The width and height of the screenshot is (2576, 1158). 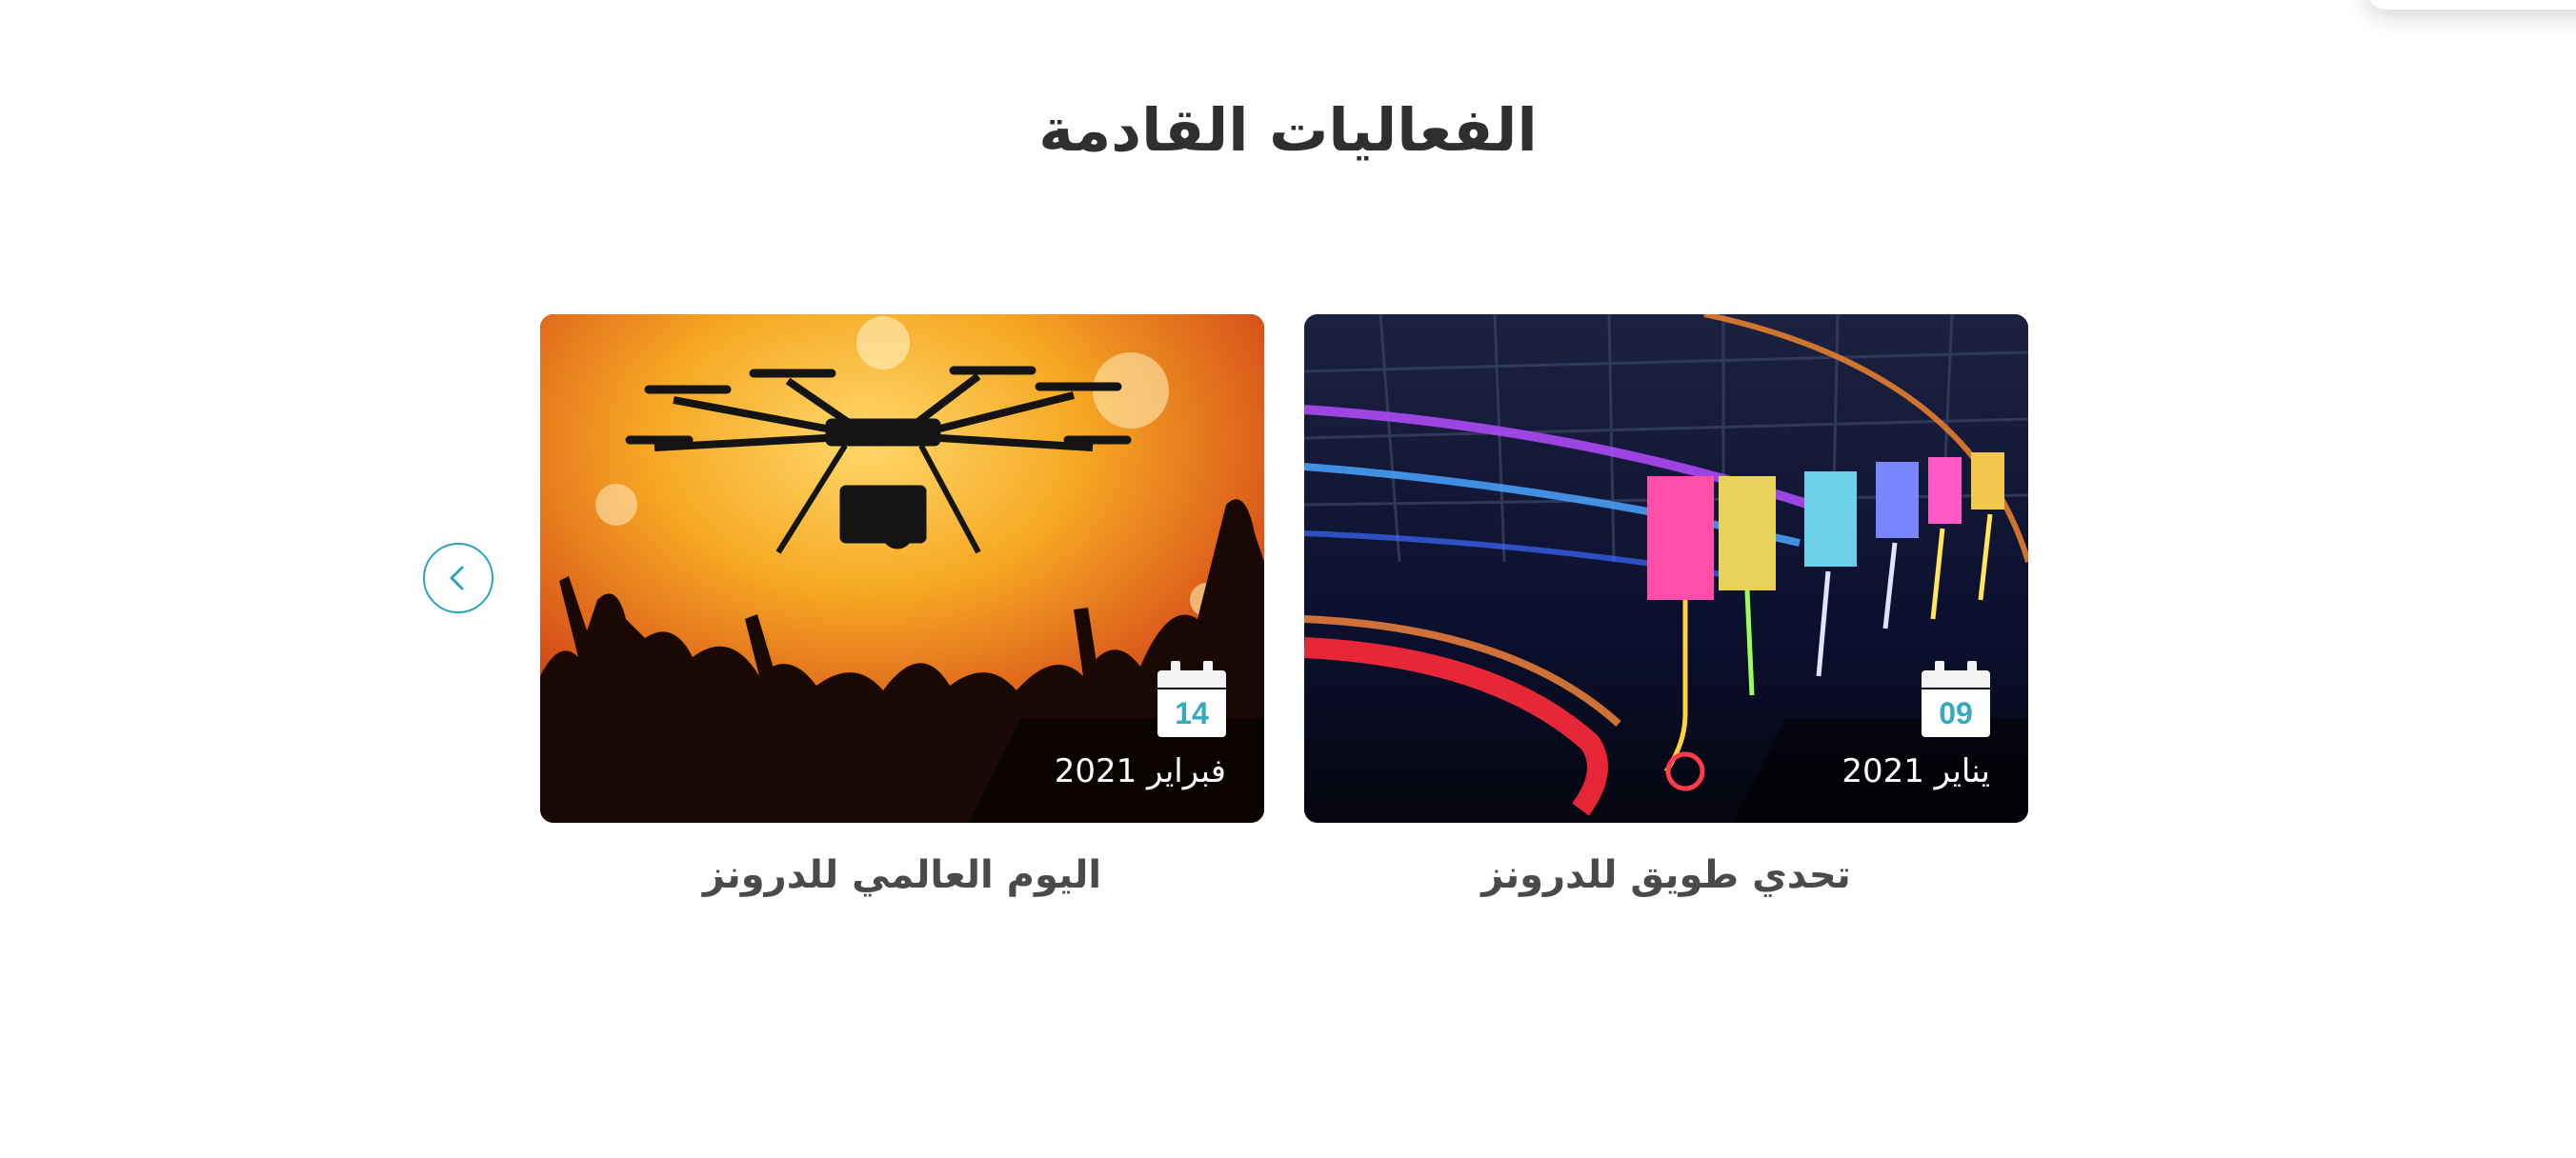 I want to click on top-corner-panel, so click(x=2471, y=5).